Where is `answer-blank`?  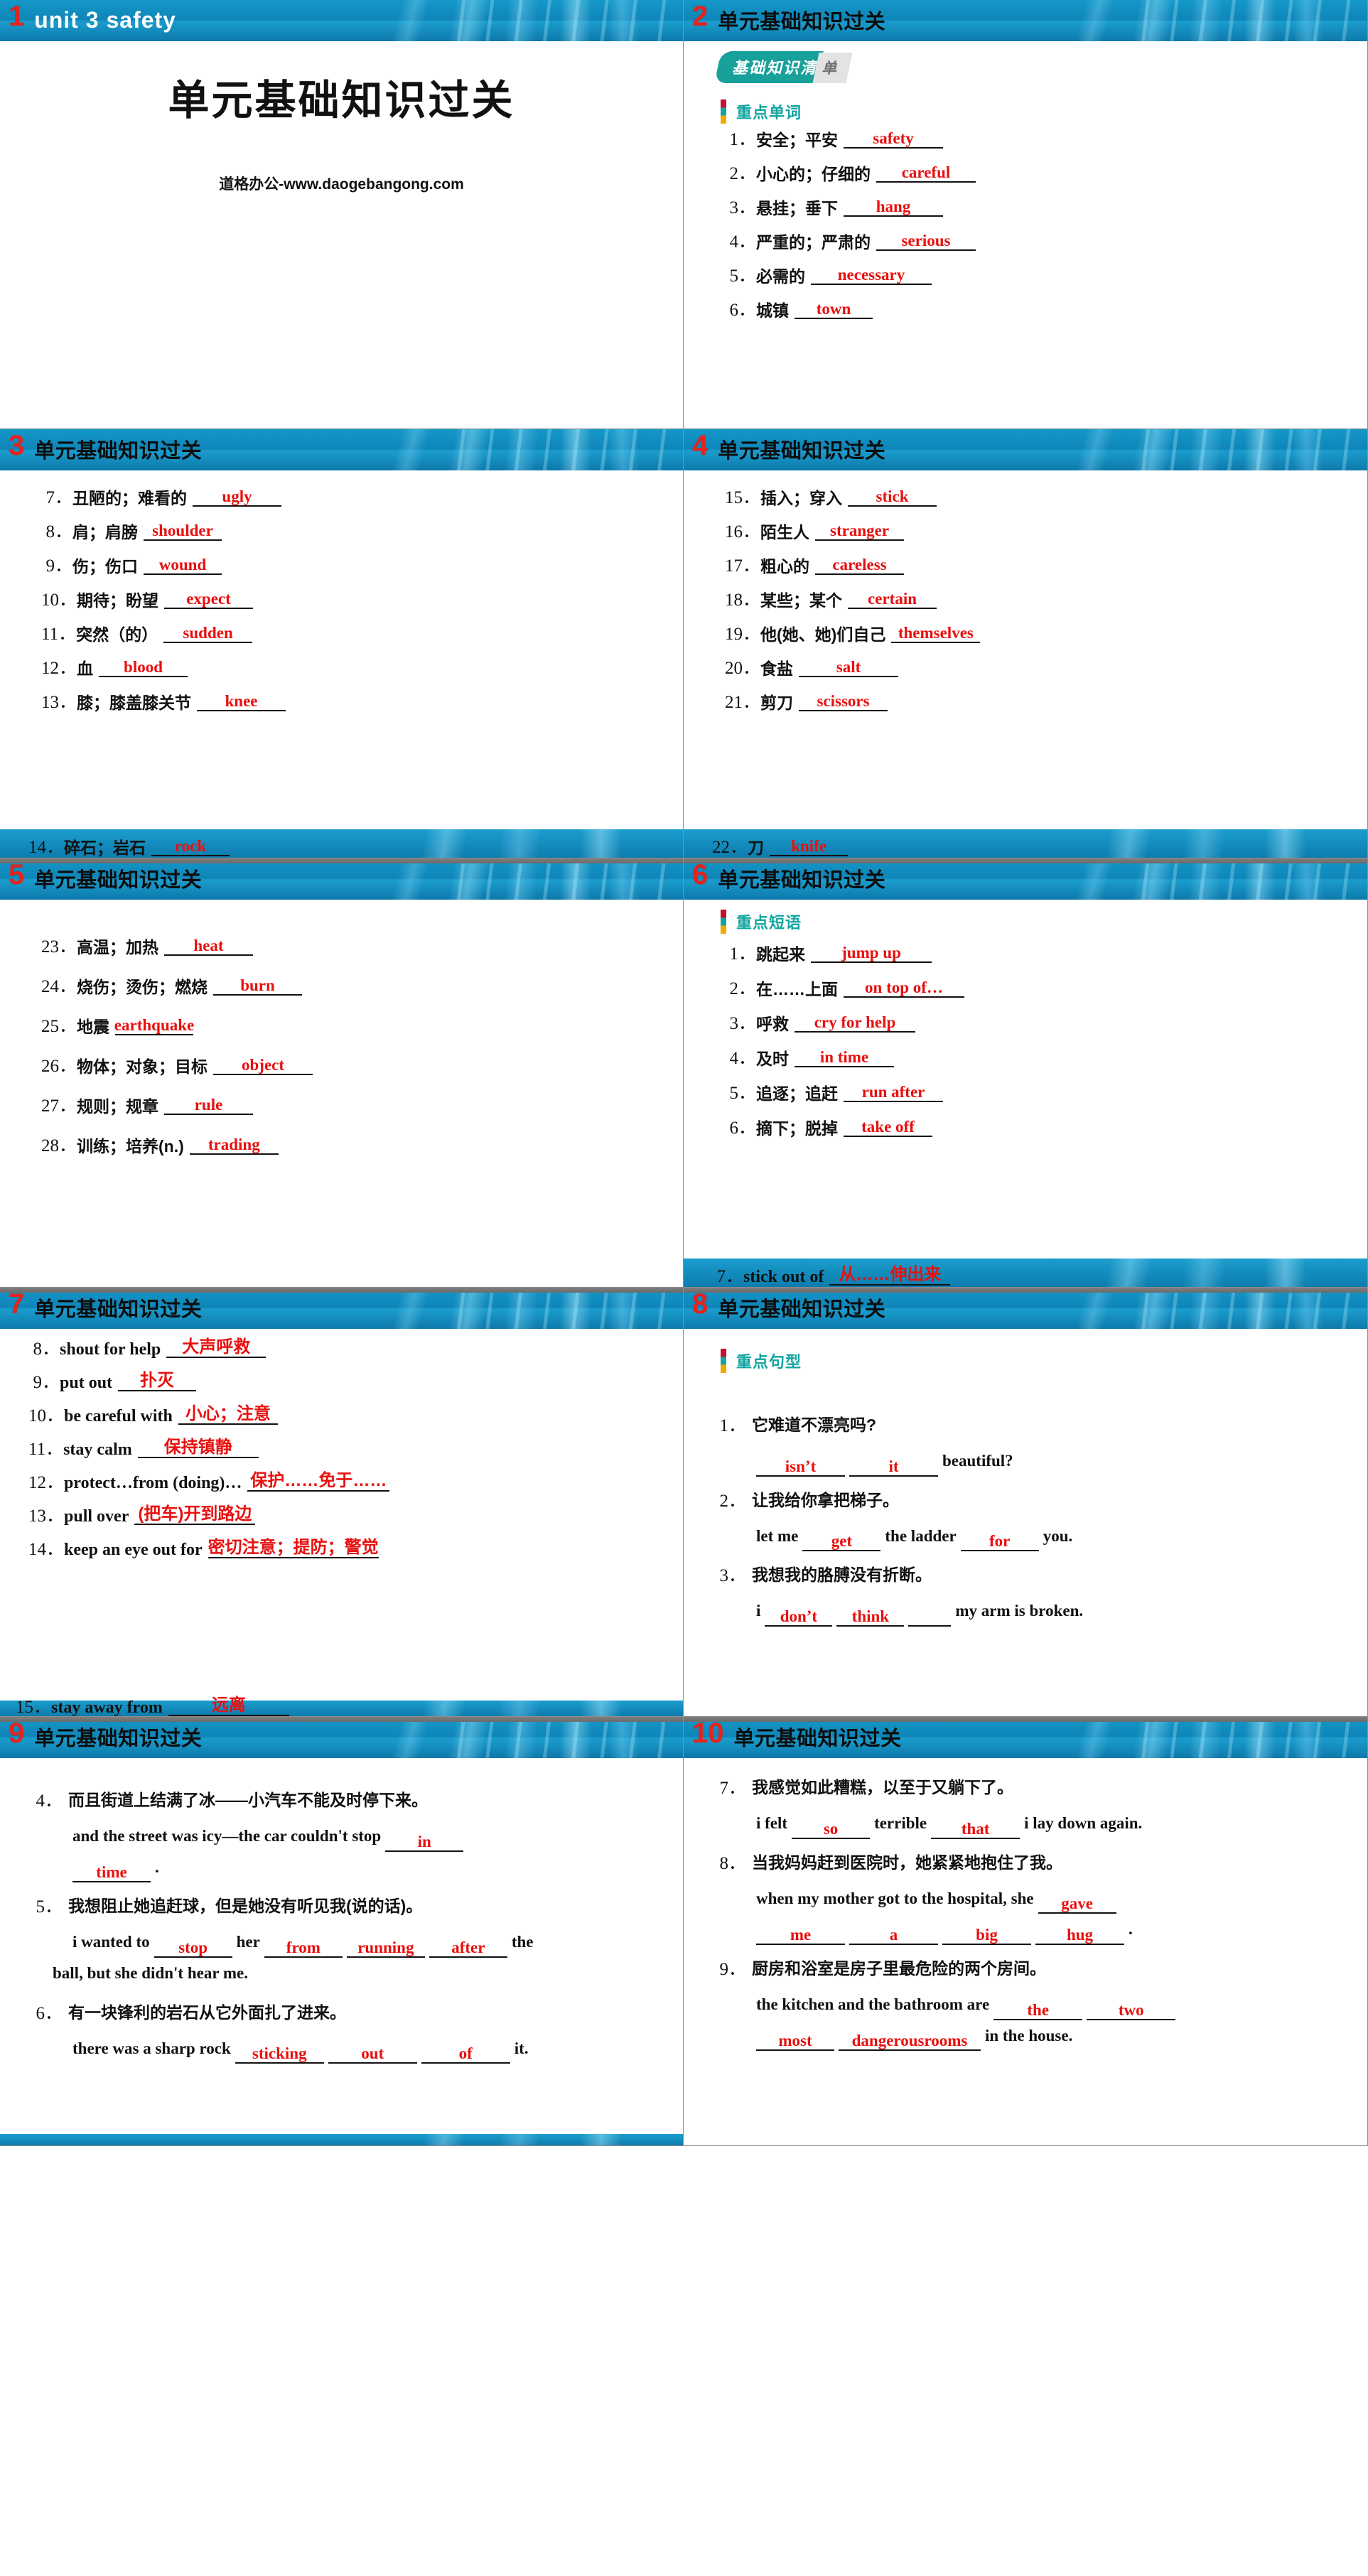 answer-blank is located at coordinates (930, 1619).